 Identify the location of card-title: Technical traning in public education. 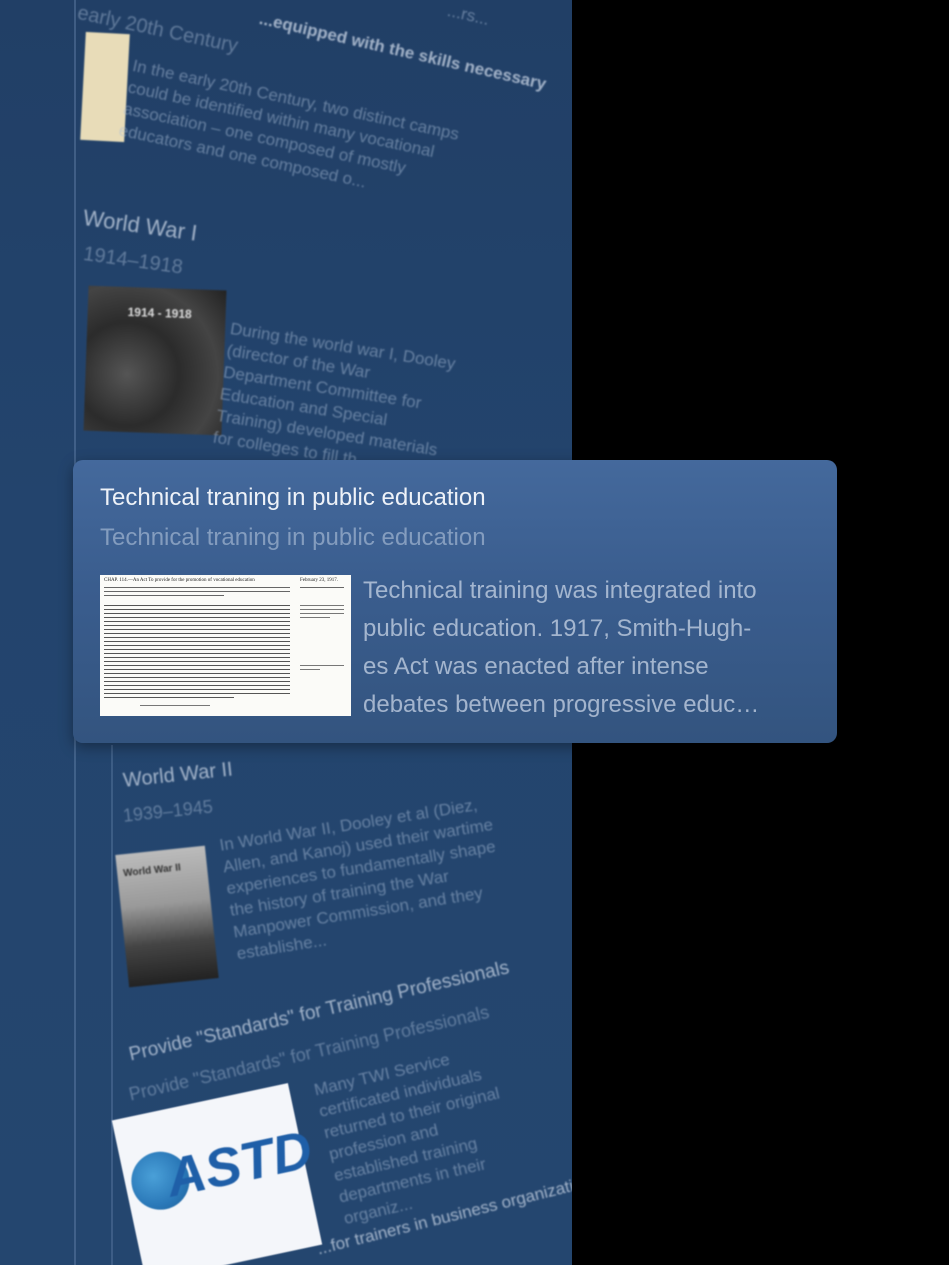
(293, 497).